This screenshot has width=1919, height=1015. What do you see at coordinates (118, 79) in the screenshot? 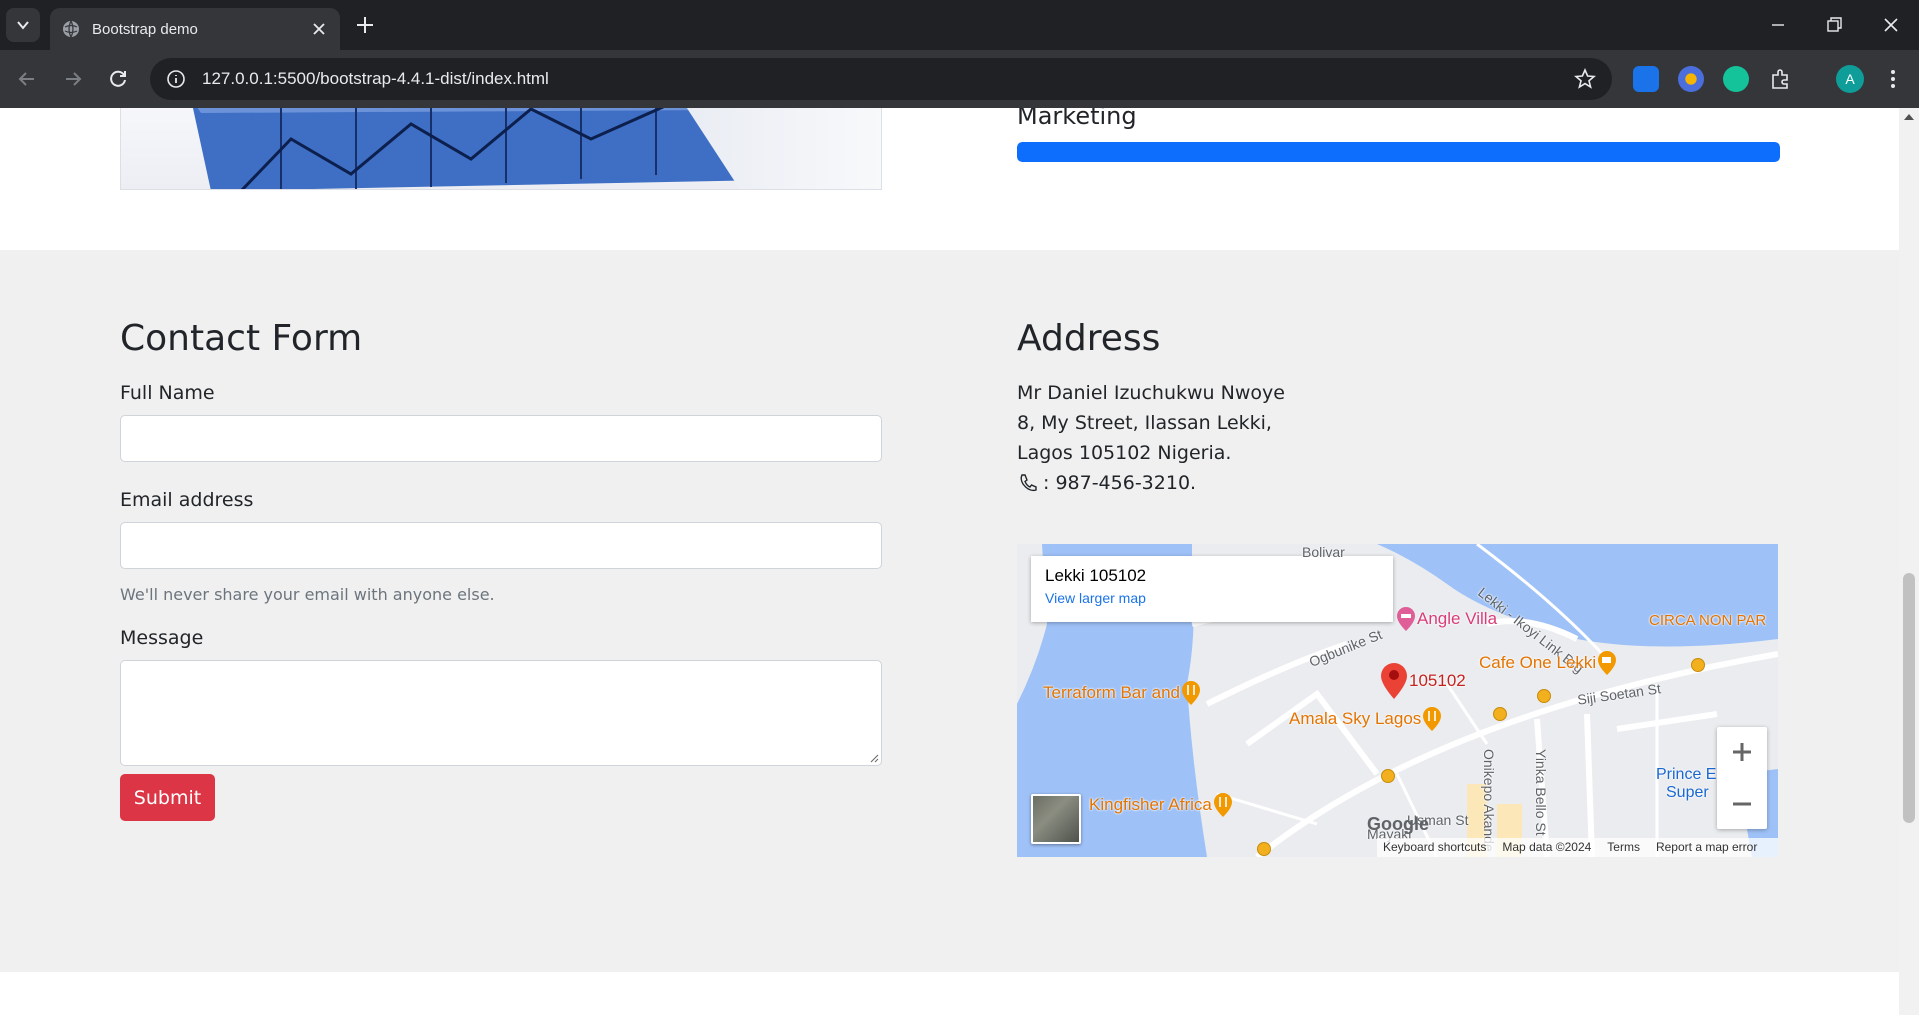
I see `reload-icon` at bounding box center [118, 79].